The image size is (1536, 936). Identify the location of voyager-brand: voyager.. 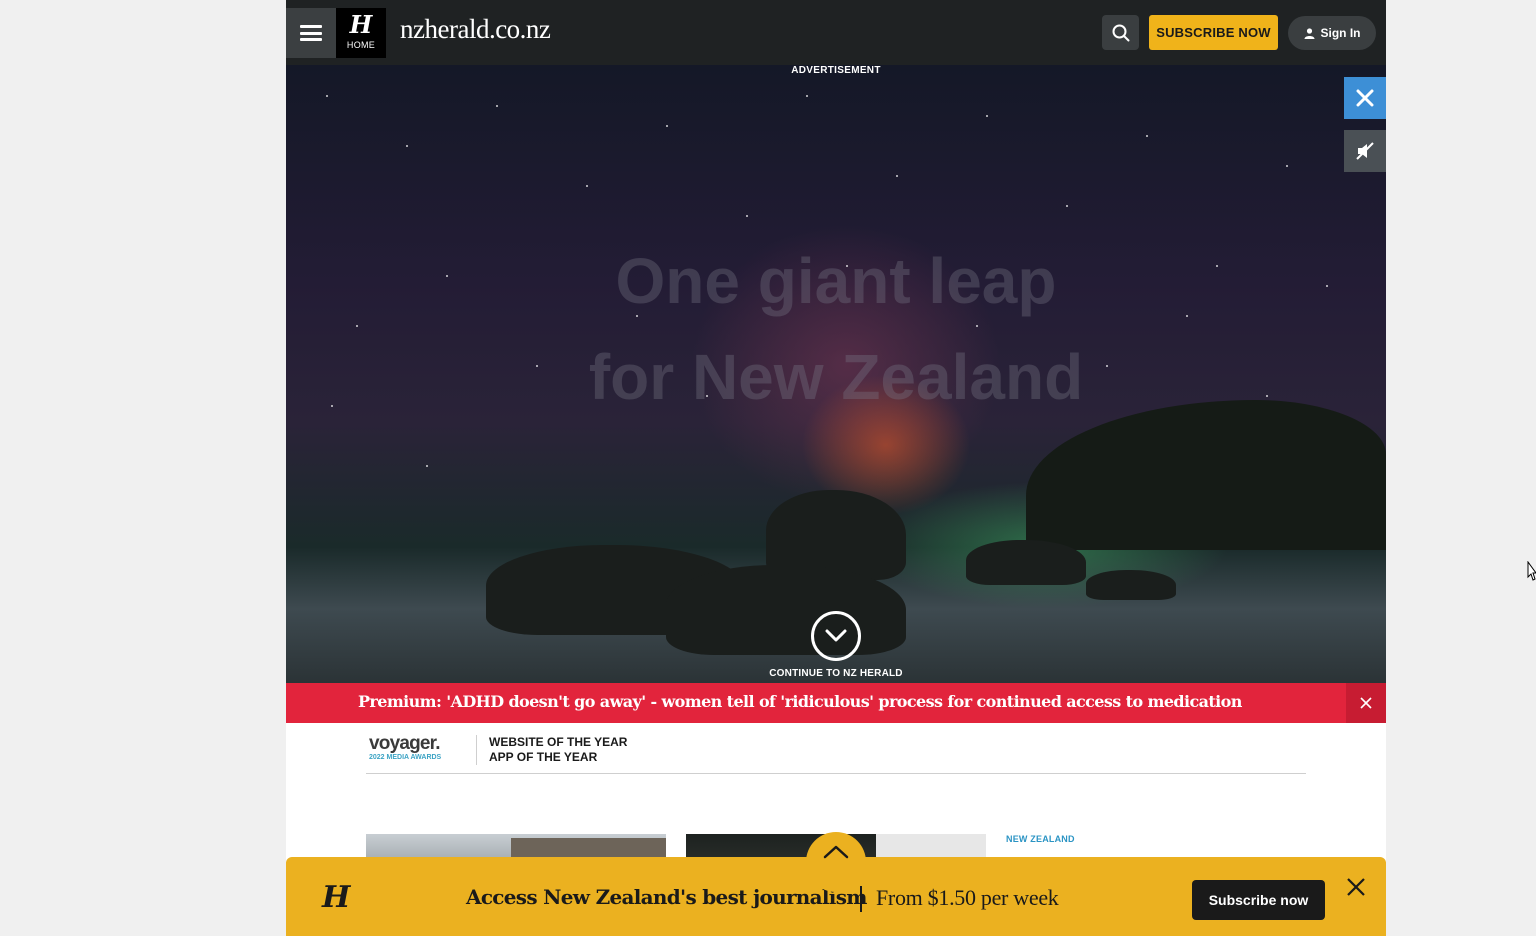
(405, 743).